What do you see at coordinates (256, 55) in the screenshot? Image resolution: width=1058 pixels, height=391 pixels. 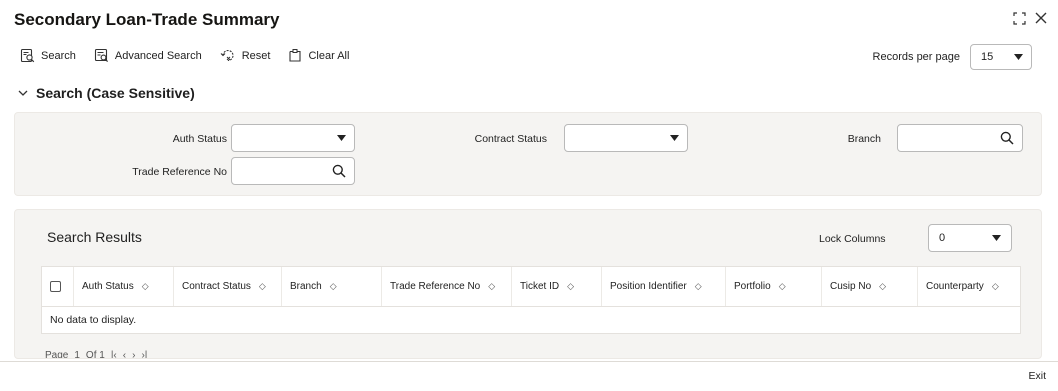 I see `reset-button-label: Reset` at bounding box center [256, 55].